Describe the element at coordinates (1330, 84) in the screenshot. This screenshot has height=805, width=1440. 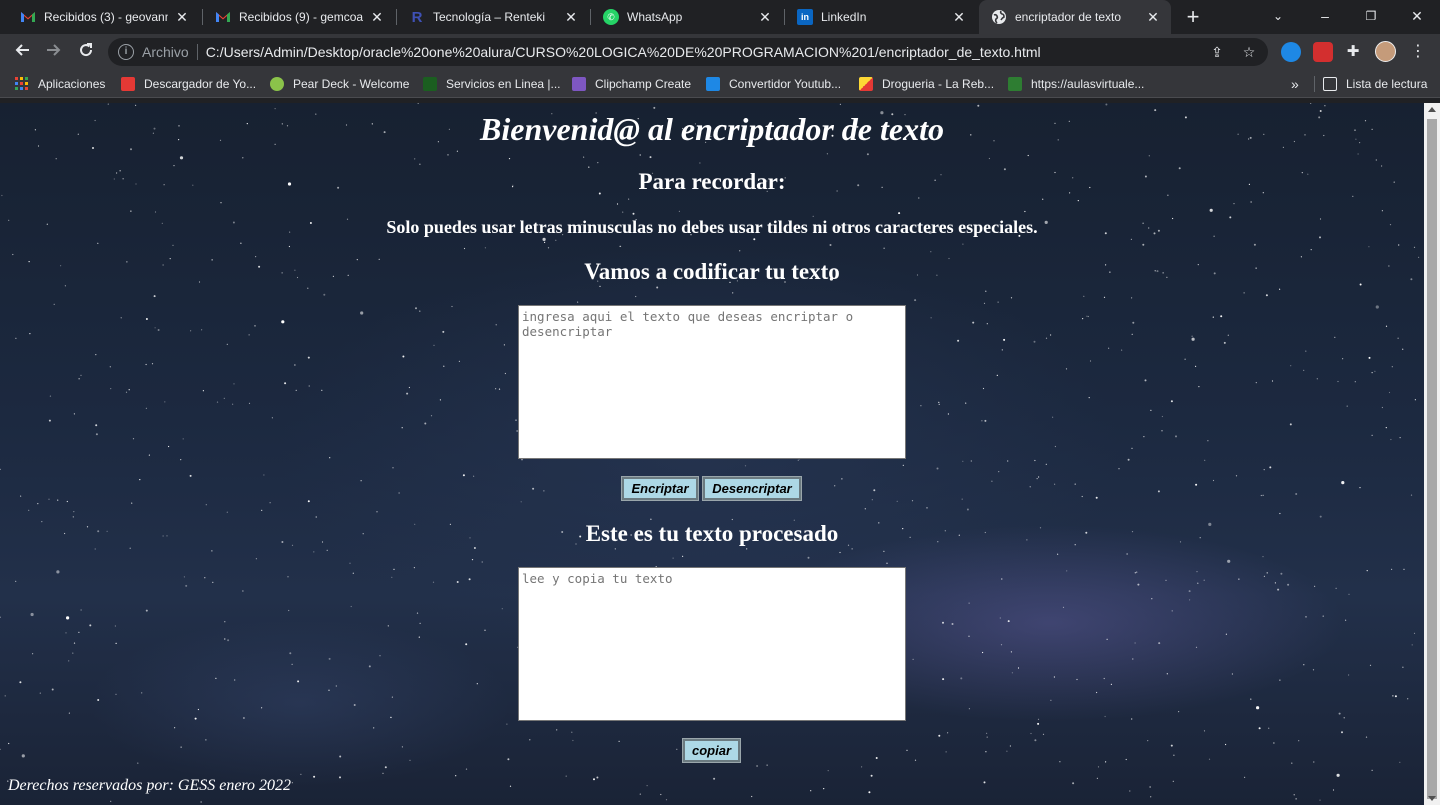
I see `reading-list-icon` at that location.